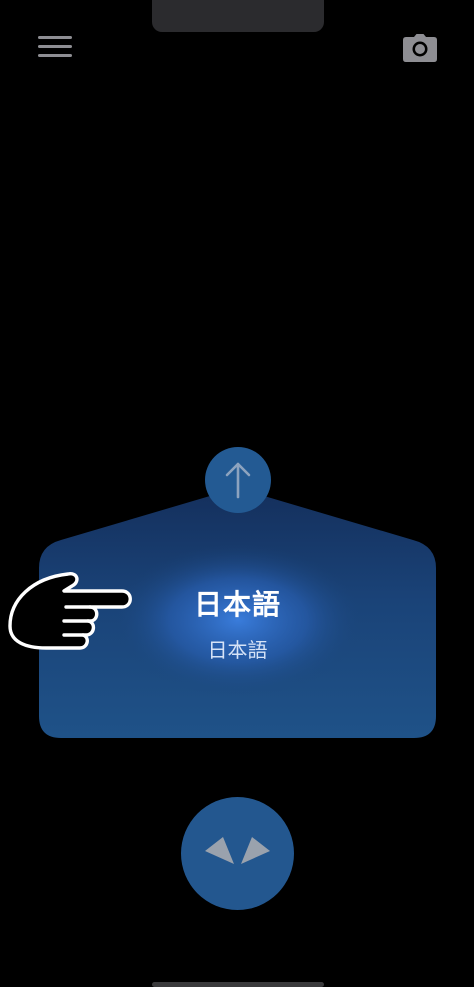 The width and height of the screenshot is (474, 987). Describe the element at coordinates (55, 48) in the screenshot. I see `menu-button` at that location.